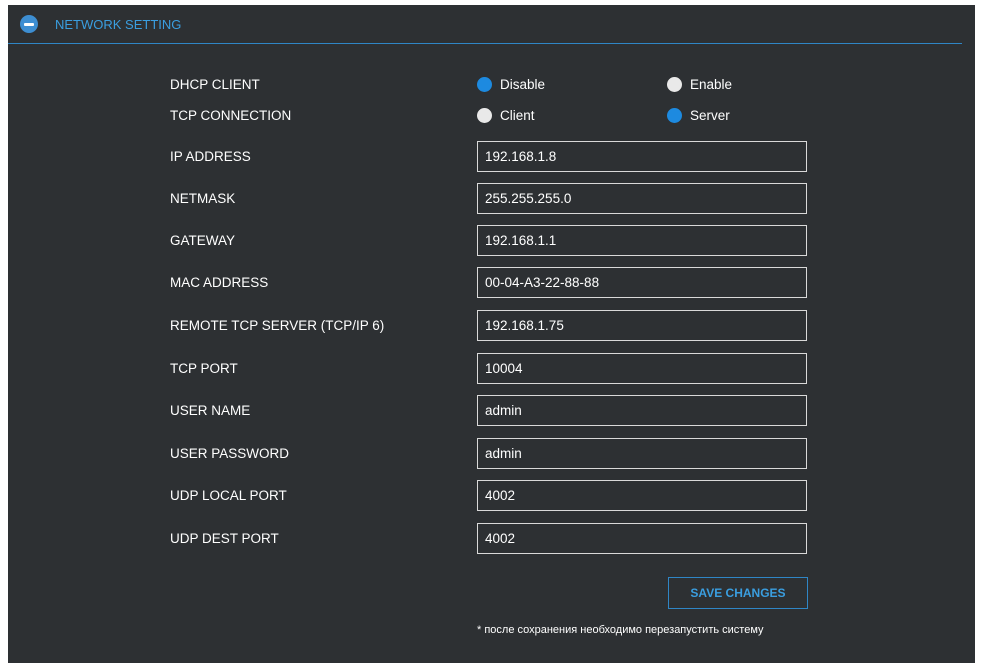  What do you see at coordinates (642, 453) in the screenshot?
I see `user-password-field` at bounding box center [642, 453].